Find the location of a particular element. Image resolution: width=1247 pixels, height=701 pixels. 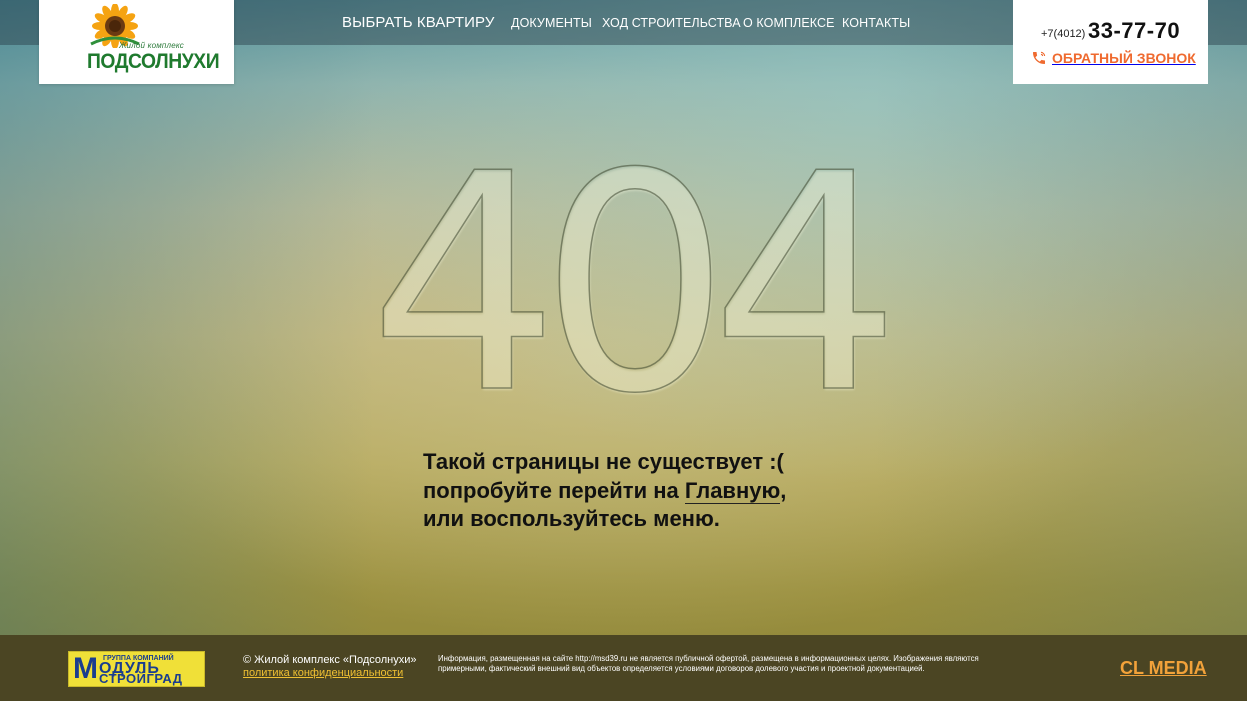

partner-logo-letter: М is located at coordinates (85, 668).